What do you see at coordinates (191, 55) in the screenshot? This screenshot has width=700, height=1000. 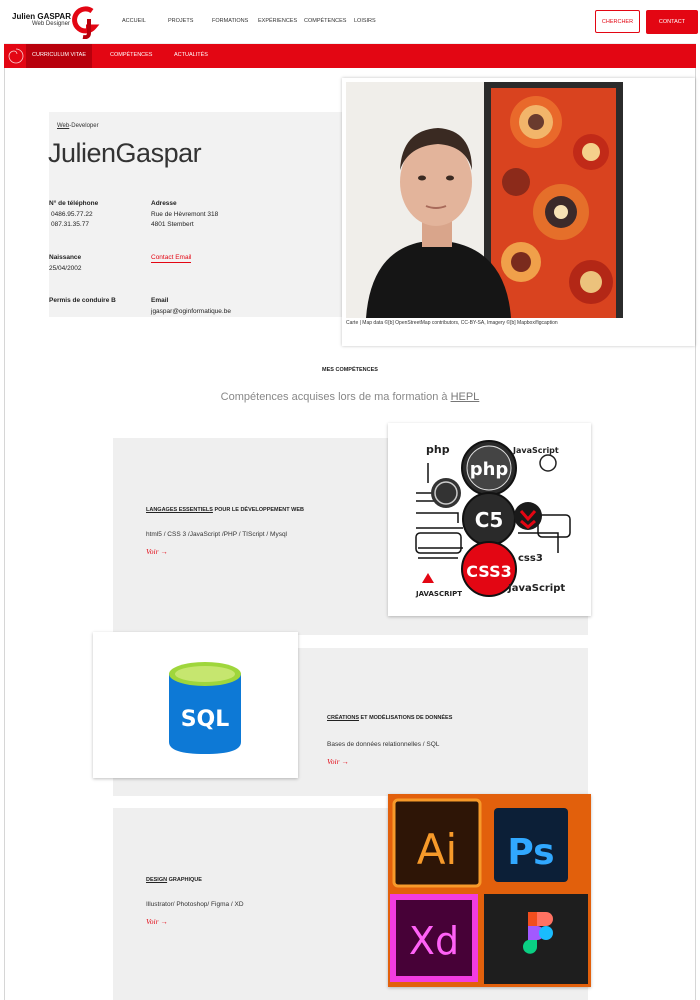 I see `tab-actualites: ACTUALITÉS` at bounding box center [191, 55].